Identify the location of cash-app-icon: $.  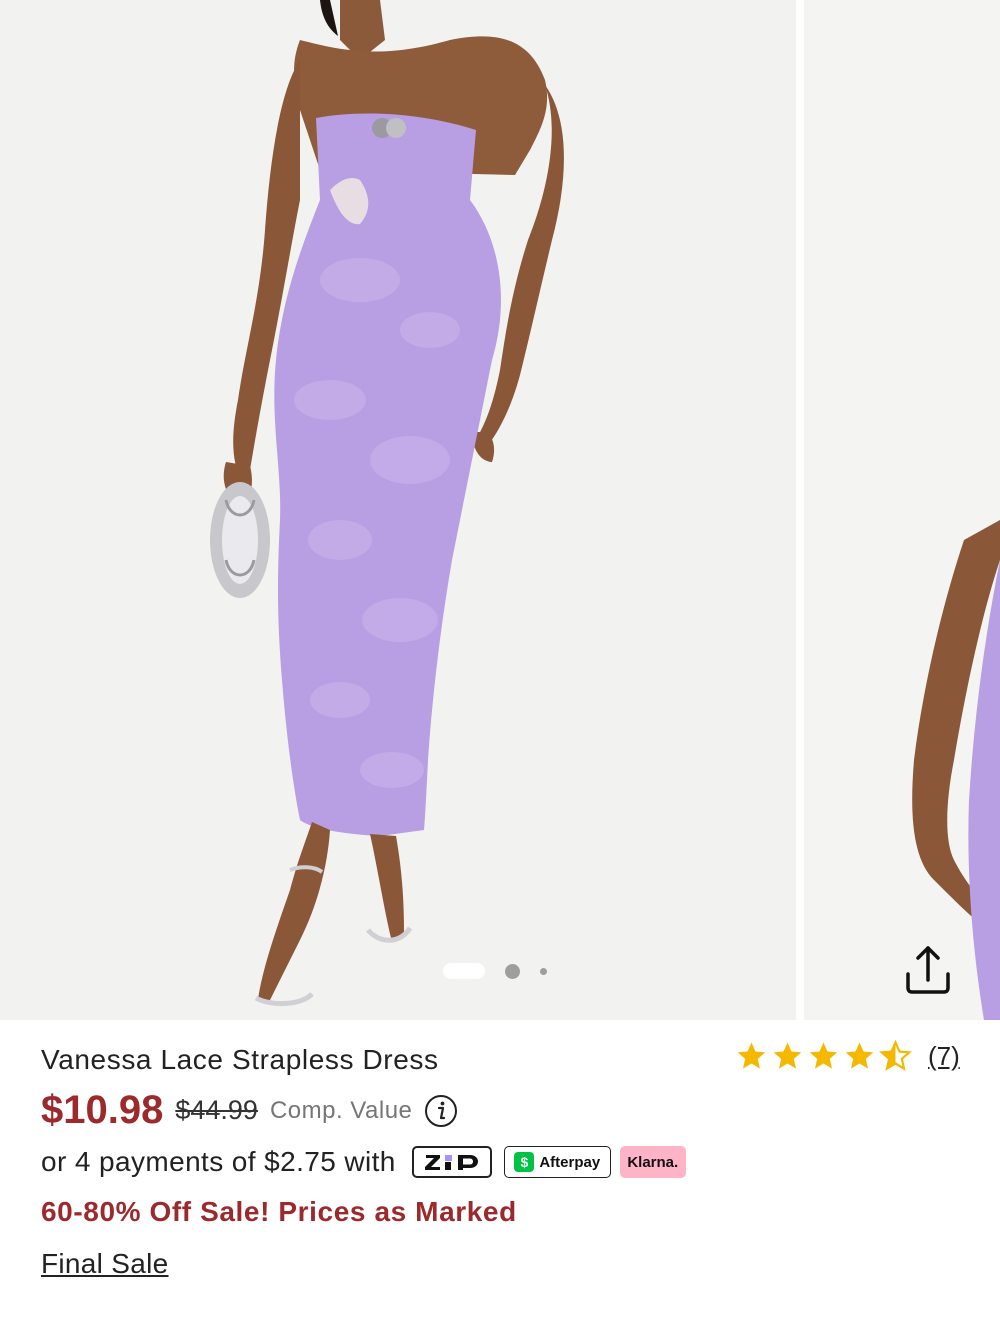
(524, 1162).